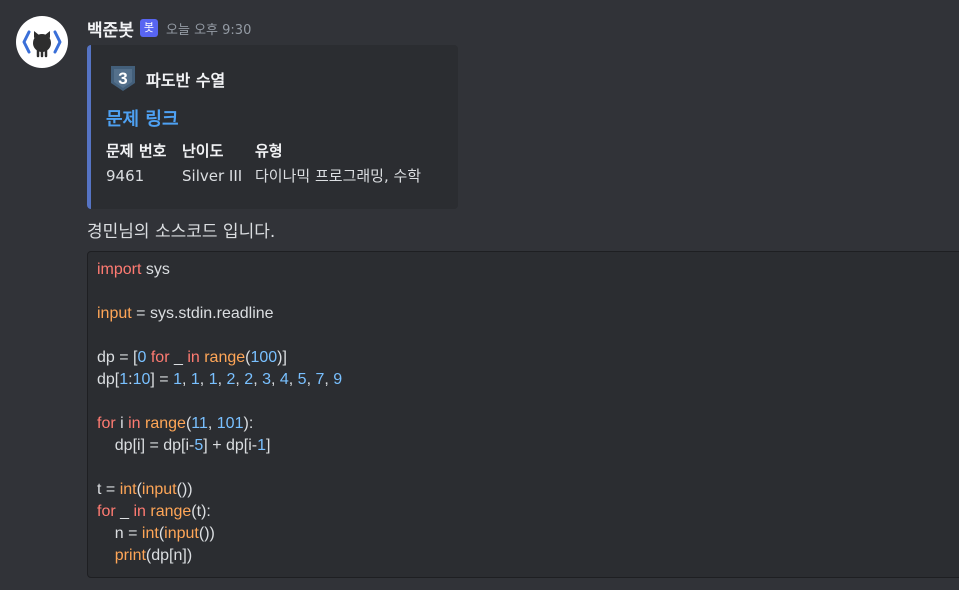 This screenshot has width=959, height=590. Describe the element at coordinates (142, 118) in the screenshot. I see `problem-link: 문제 링크` at that location.